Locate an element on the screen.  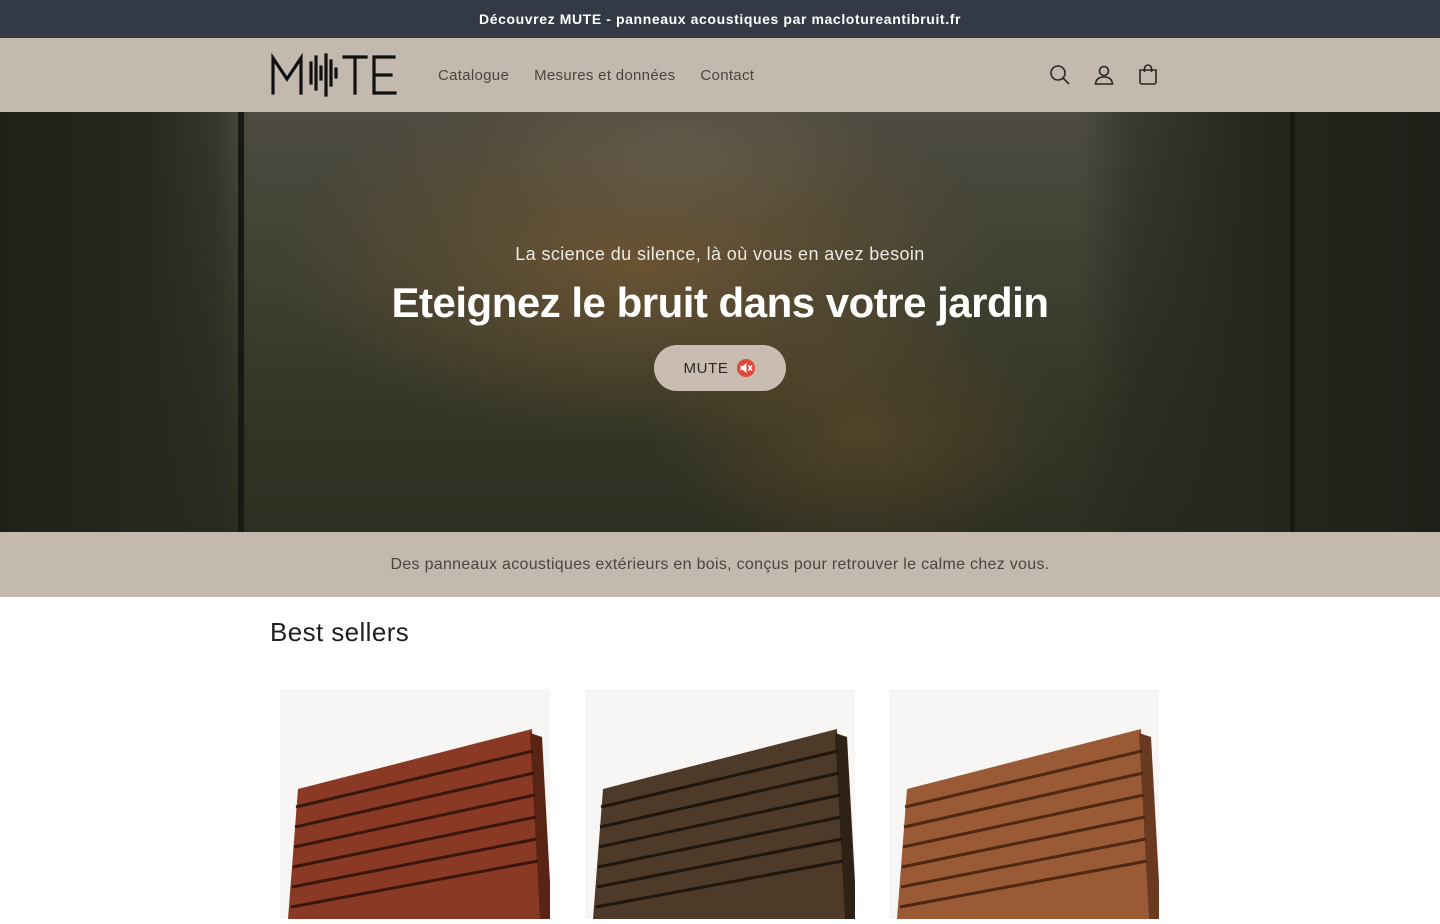
account-icon is located at coordinates (1104, 75).